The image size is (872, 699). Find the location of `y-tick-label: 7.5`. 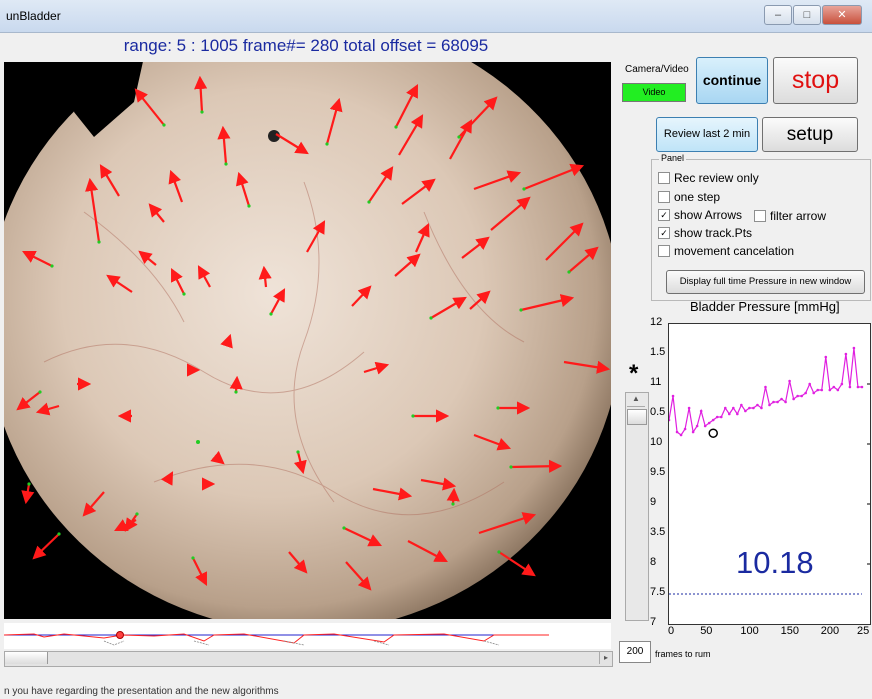

y-tick-label: 7.5 is located at coordinates (658, 592).